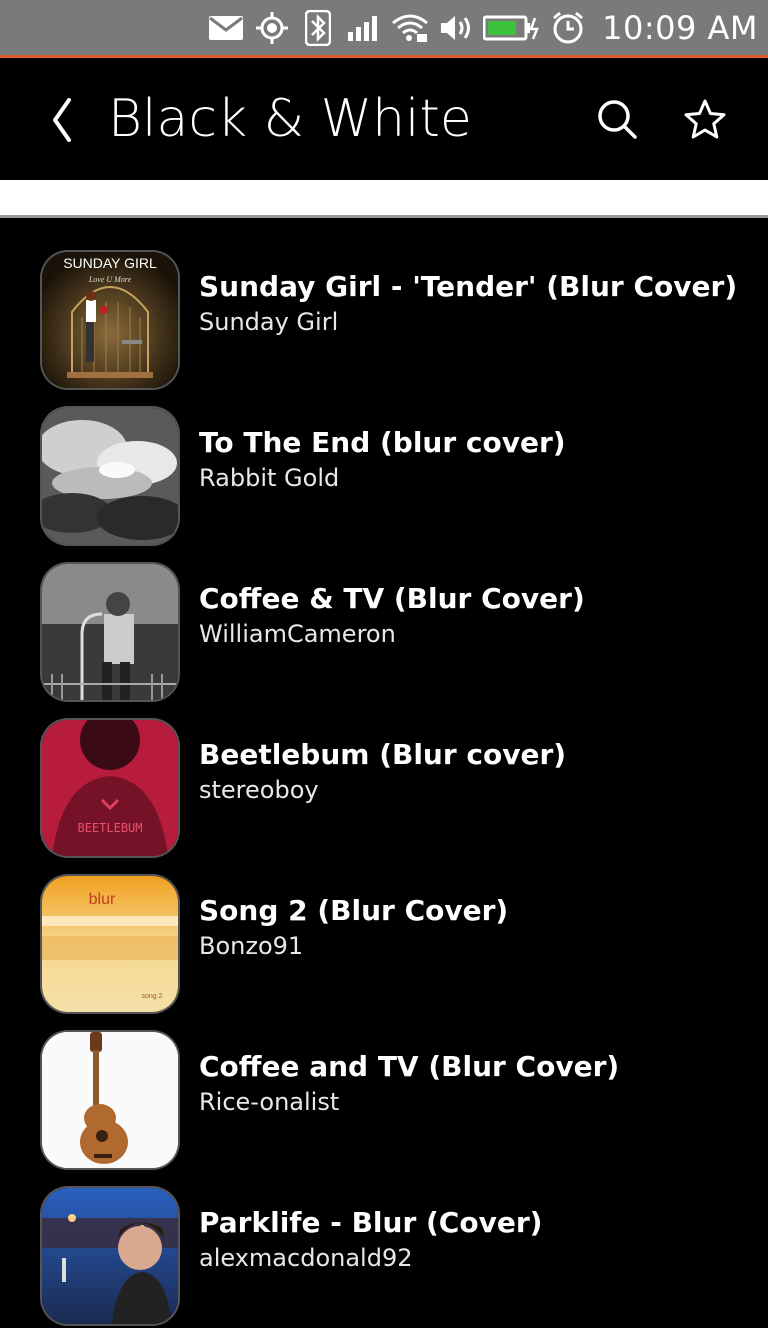 The height and width of the screenshot is (1328, 768). I want to click on track-artist: Rice-onalist, so click(269, 1102).